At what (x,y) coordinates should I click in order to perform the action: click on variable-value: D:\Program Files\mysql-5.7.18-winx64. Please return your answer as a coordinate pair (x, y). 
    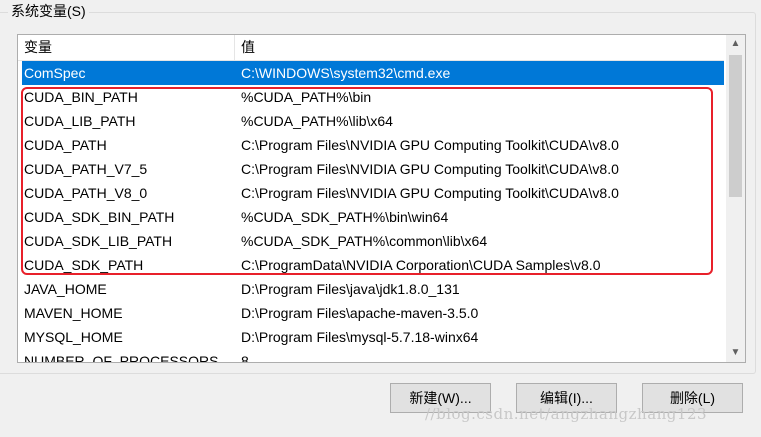
    Looking at the image, I should click on (360, 337).